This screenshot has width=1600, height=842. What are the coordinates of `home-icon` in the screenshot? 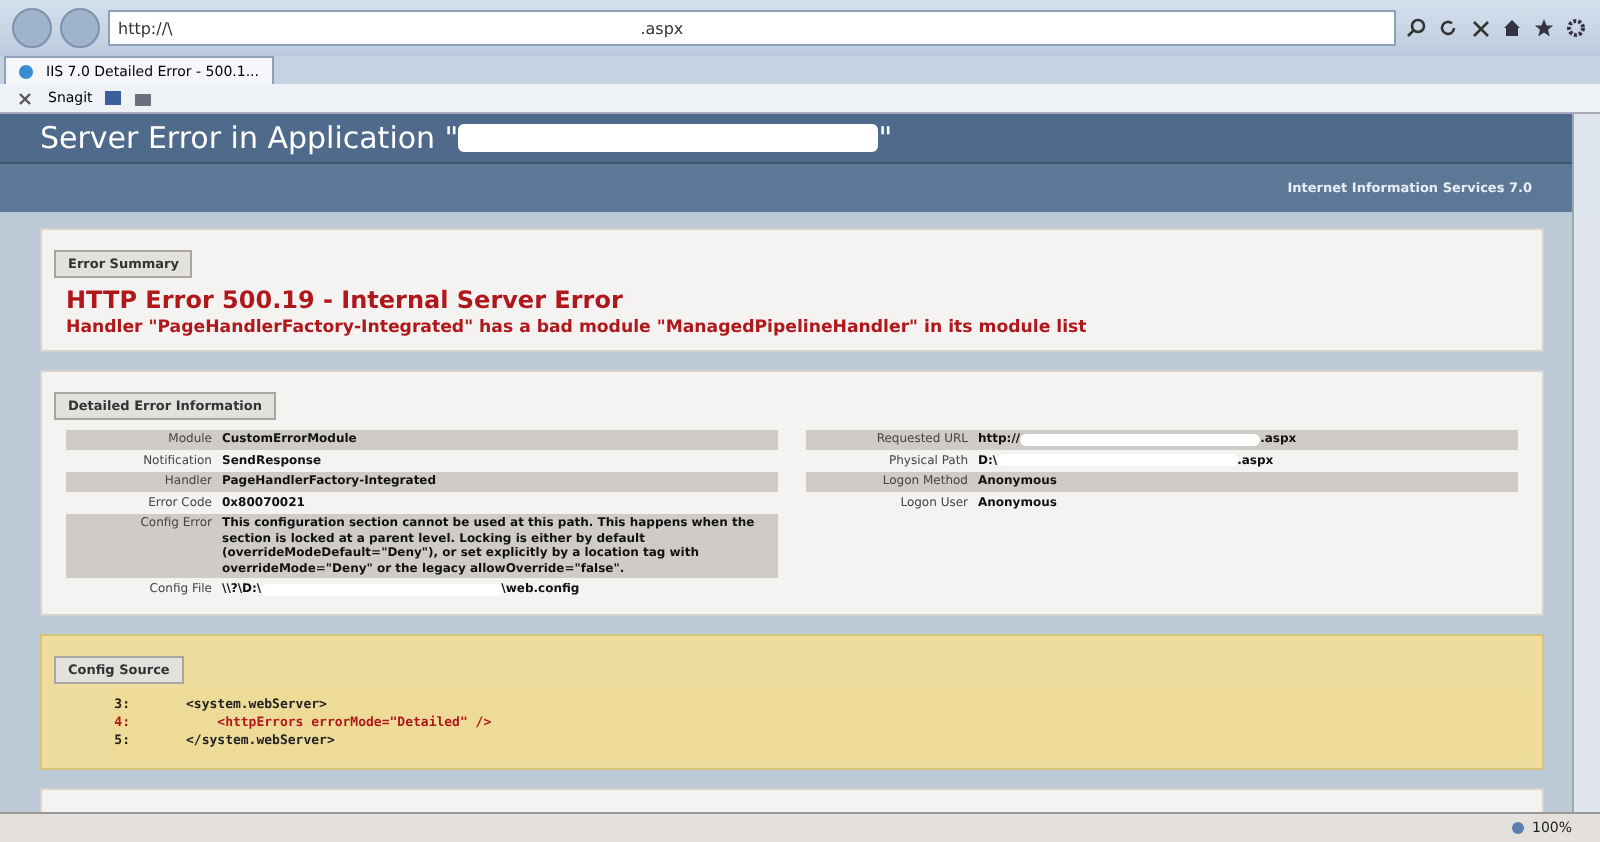 It's located at (1512, 28).